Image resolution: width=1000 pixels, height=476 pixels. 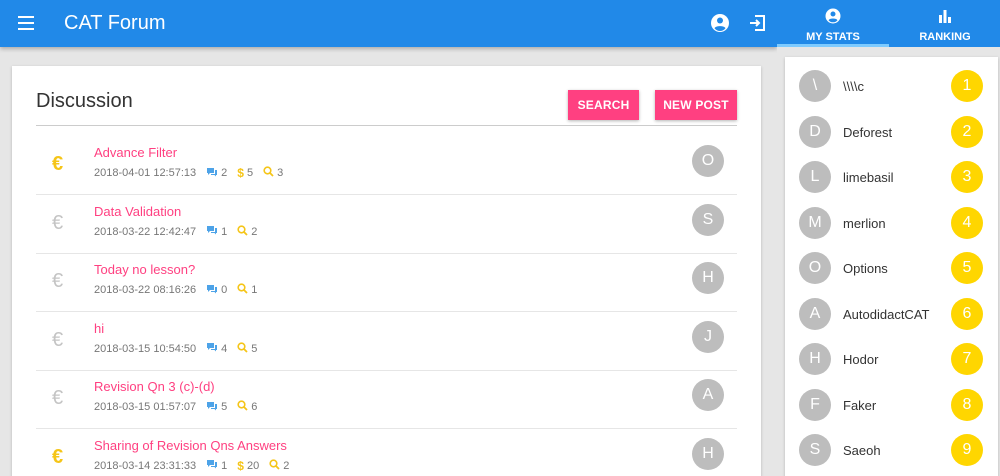 I want to click on view-count-value: 6, so click(x=254, y=407).